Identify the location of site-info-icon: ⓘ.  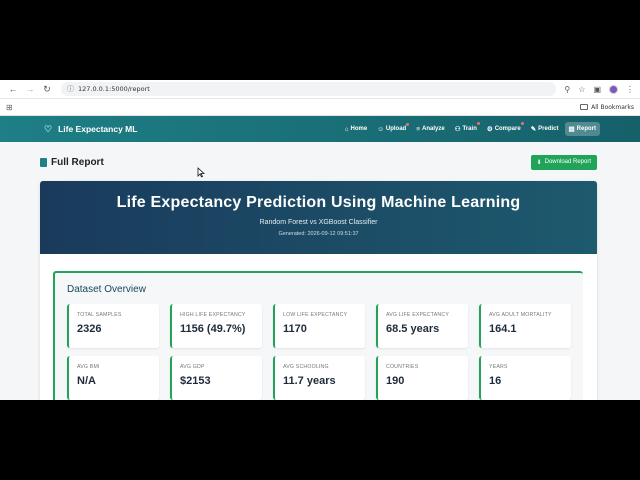
(70, 89).